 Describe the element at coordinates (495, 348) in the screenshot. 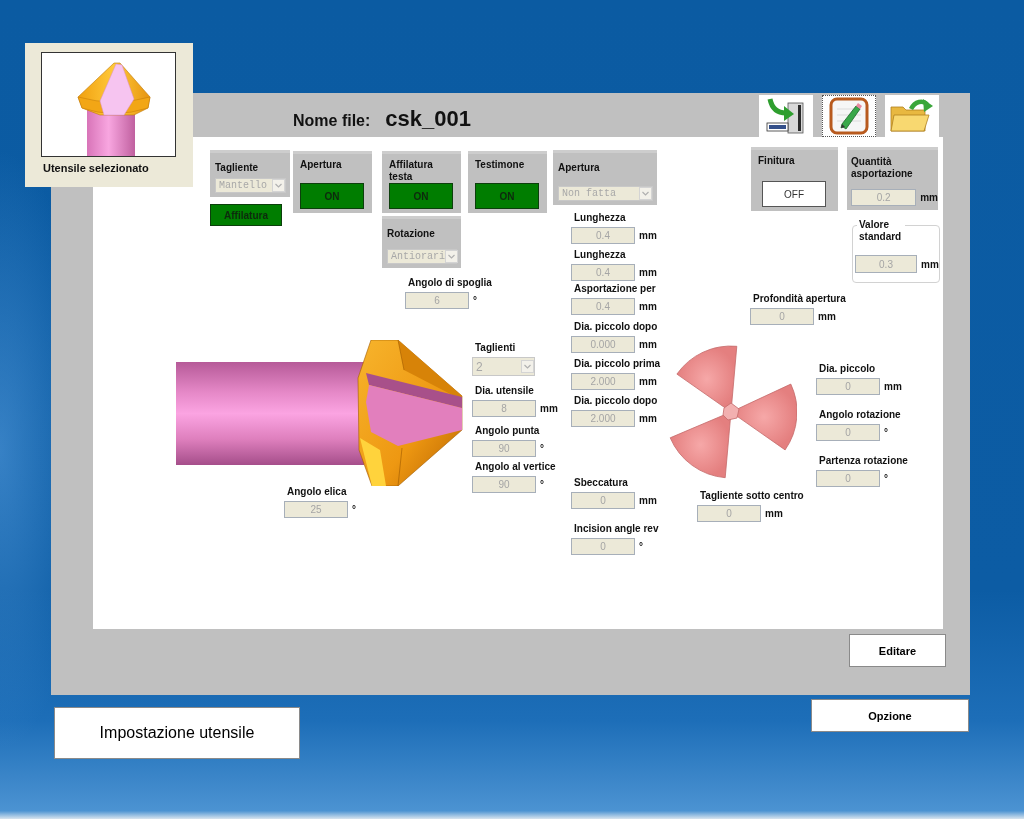

I see `field-label: Taglienti` at that location.